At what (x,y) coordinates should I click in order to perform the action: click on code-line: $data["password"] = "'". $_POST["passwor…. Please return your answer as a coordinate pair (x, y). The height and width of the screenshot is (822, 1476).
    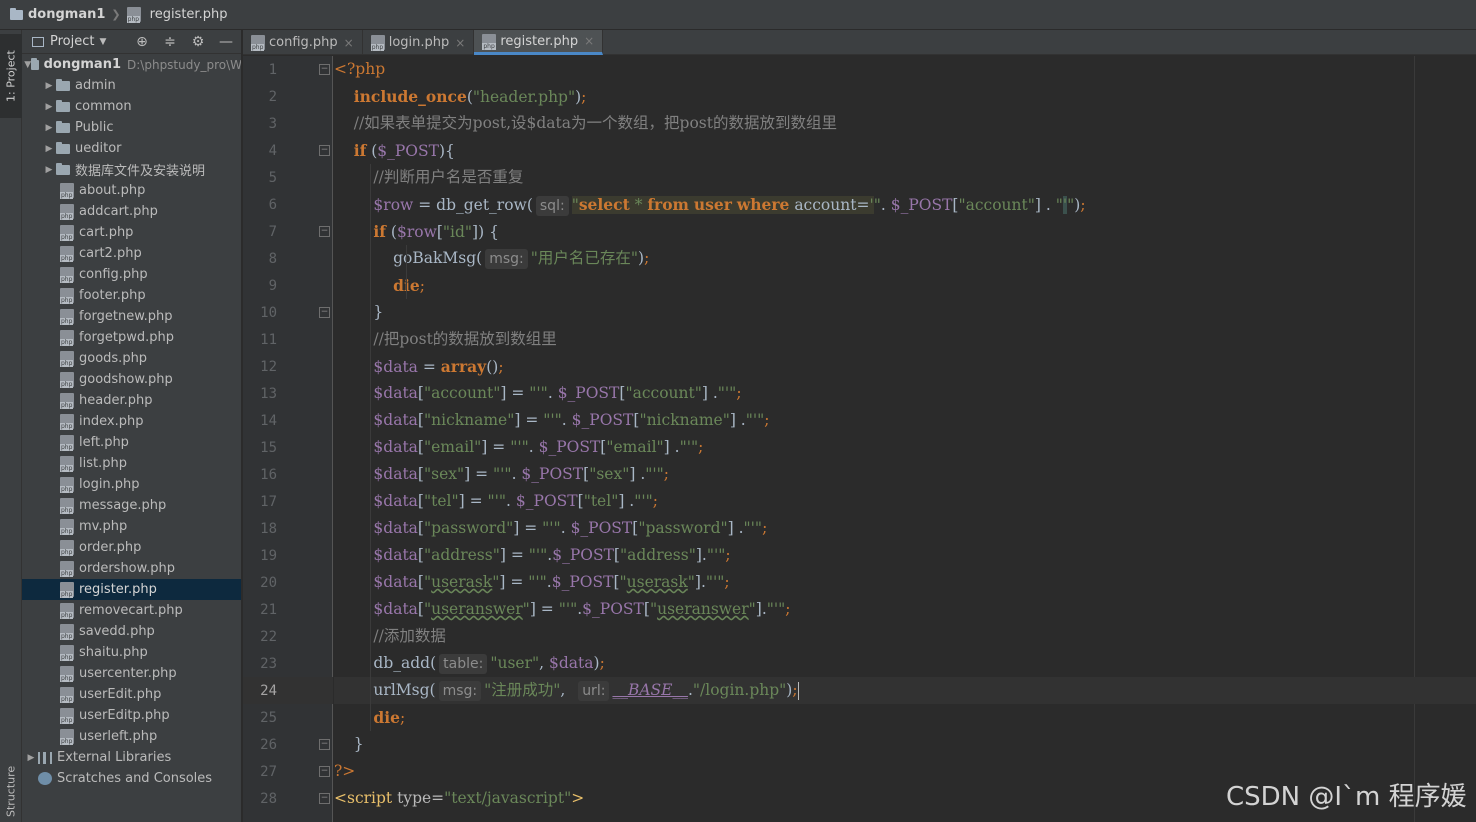
    Looking at the image, I should click on (905, 528).